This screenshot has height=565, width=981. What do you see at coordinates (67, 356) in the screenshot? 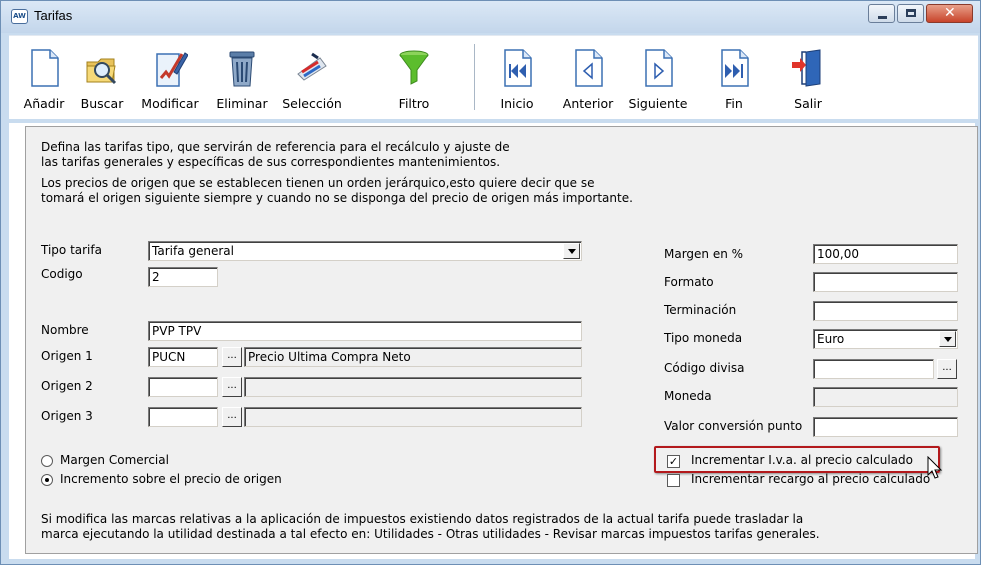
I see `origen1-label: Origen 1` at bounding box center [67, 356].